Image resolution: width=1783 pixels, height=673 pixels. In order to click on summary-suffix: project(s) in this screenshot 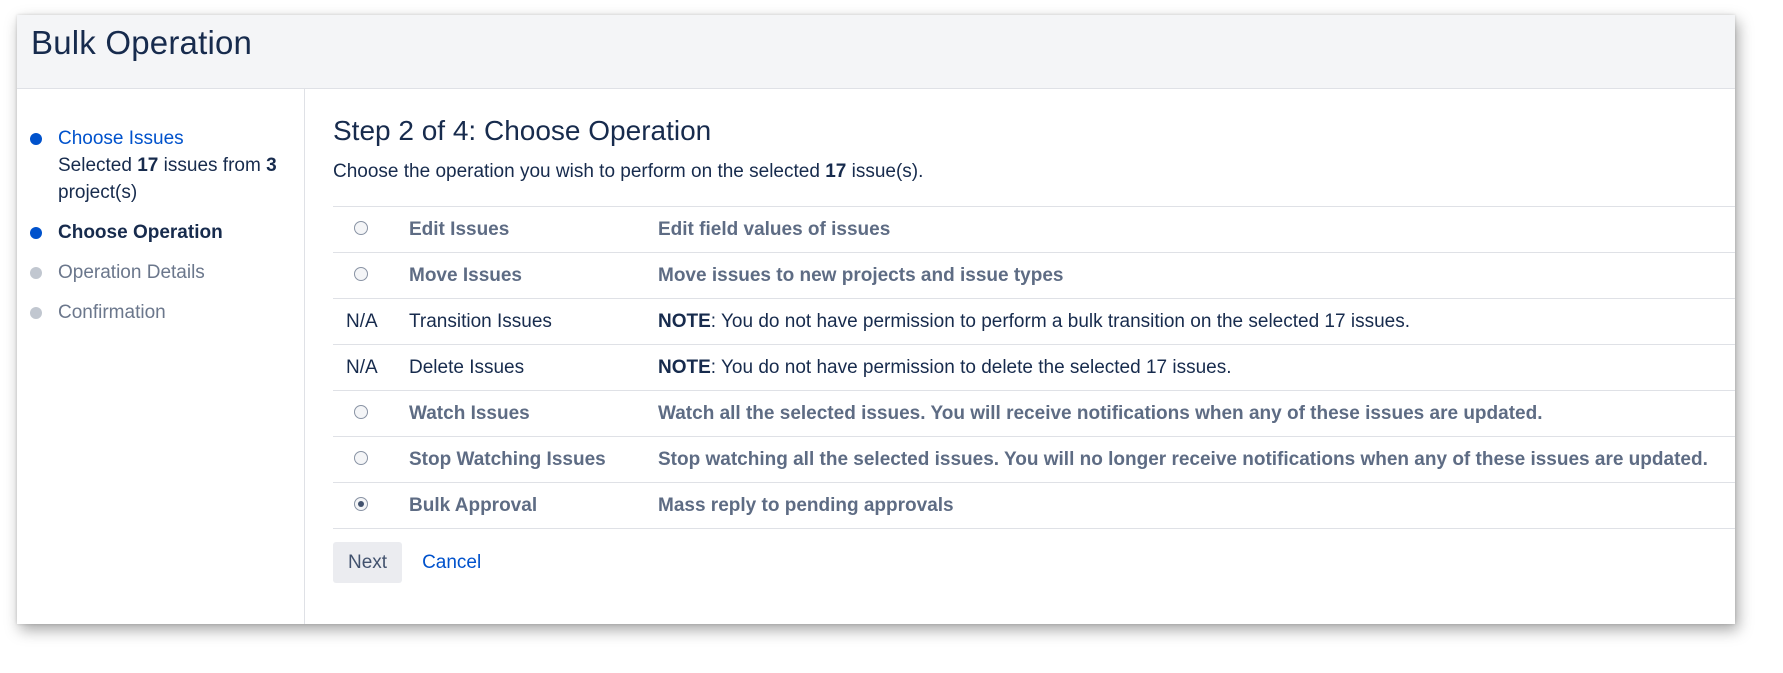, I will do `click(98, 192)`.